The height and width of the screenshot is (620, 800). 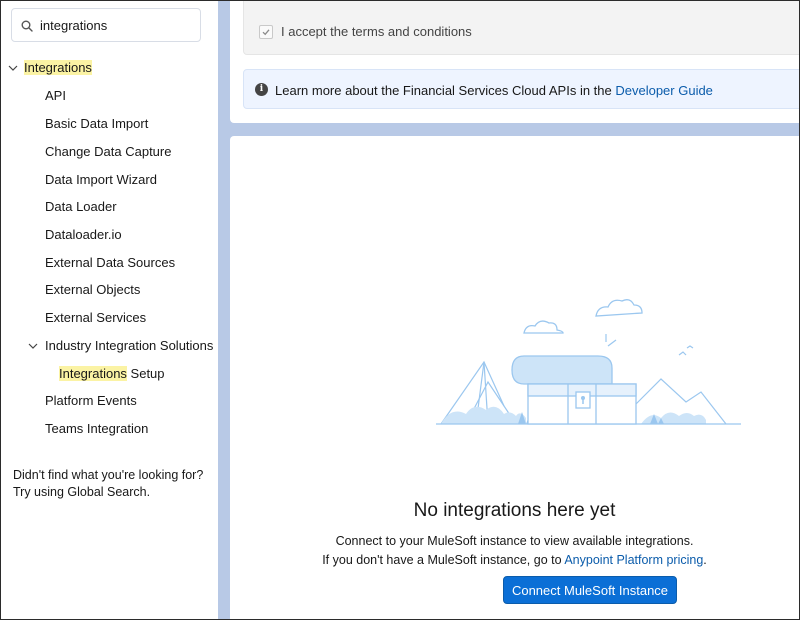 I want to click on tree-item-label: Platform Events, so click(x=91, y=400).